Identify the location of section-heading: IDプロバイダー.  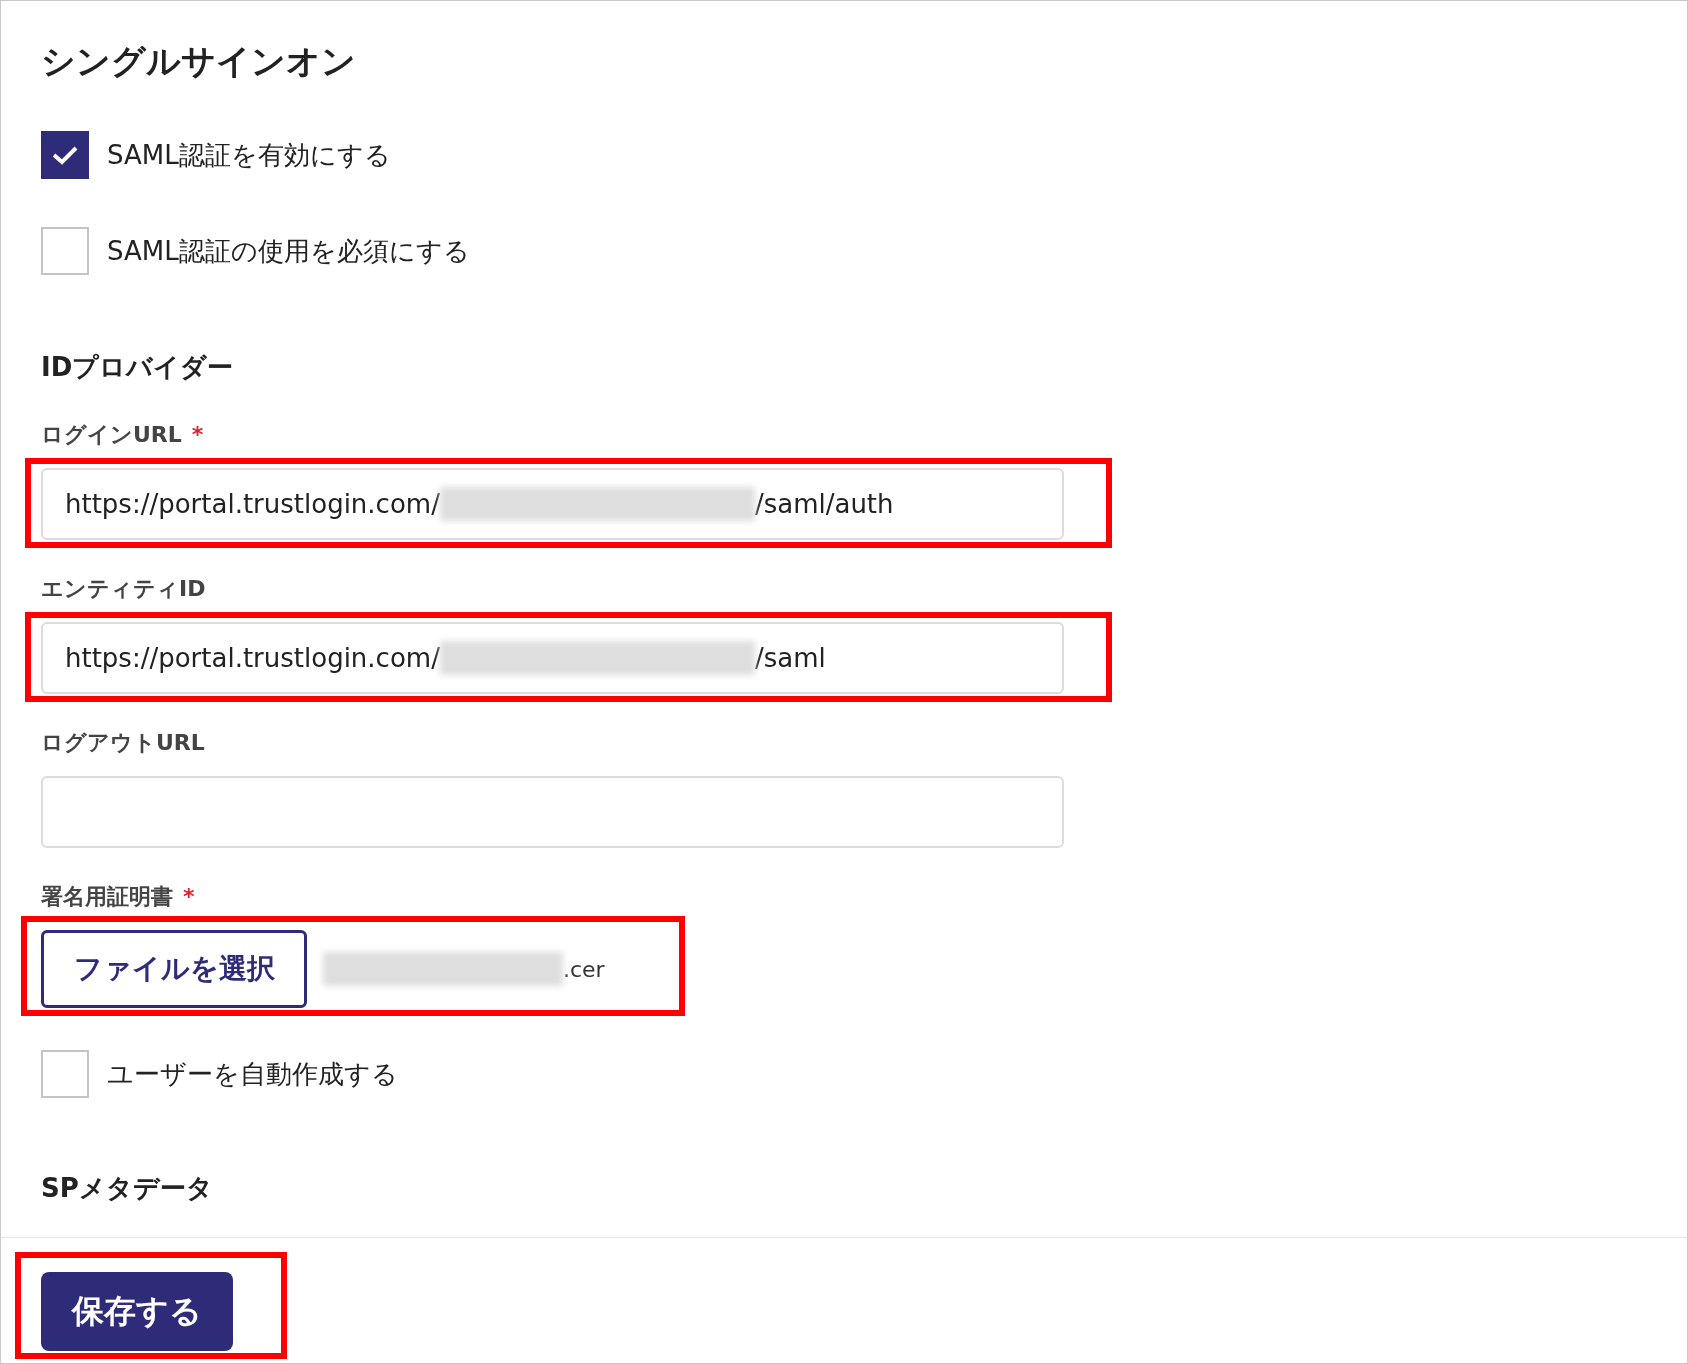
(137, 367).